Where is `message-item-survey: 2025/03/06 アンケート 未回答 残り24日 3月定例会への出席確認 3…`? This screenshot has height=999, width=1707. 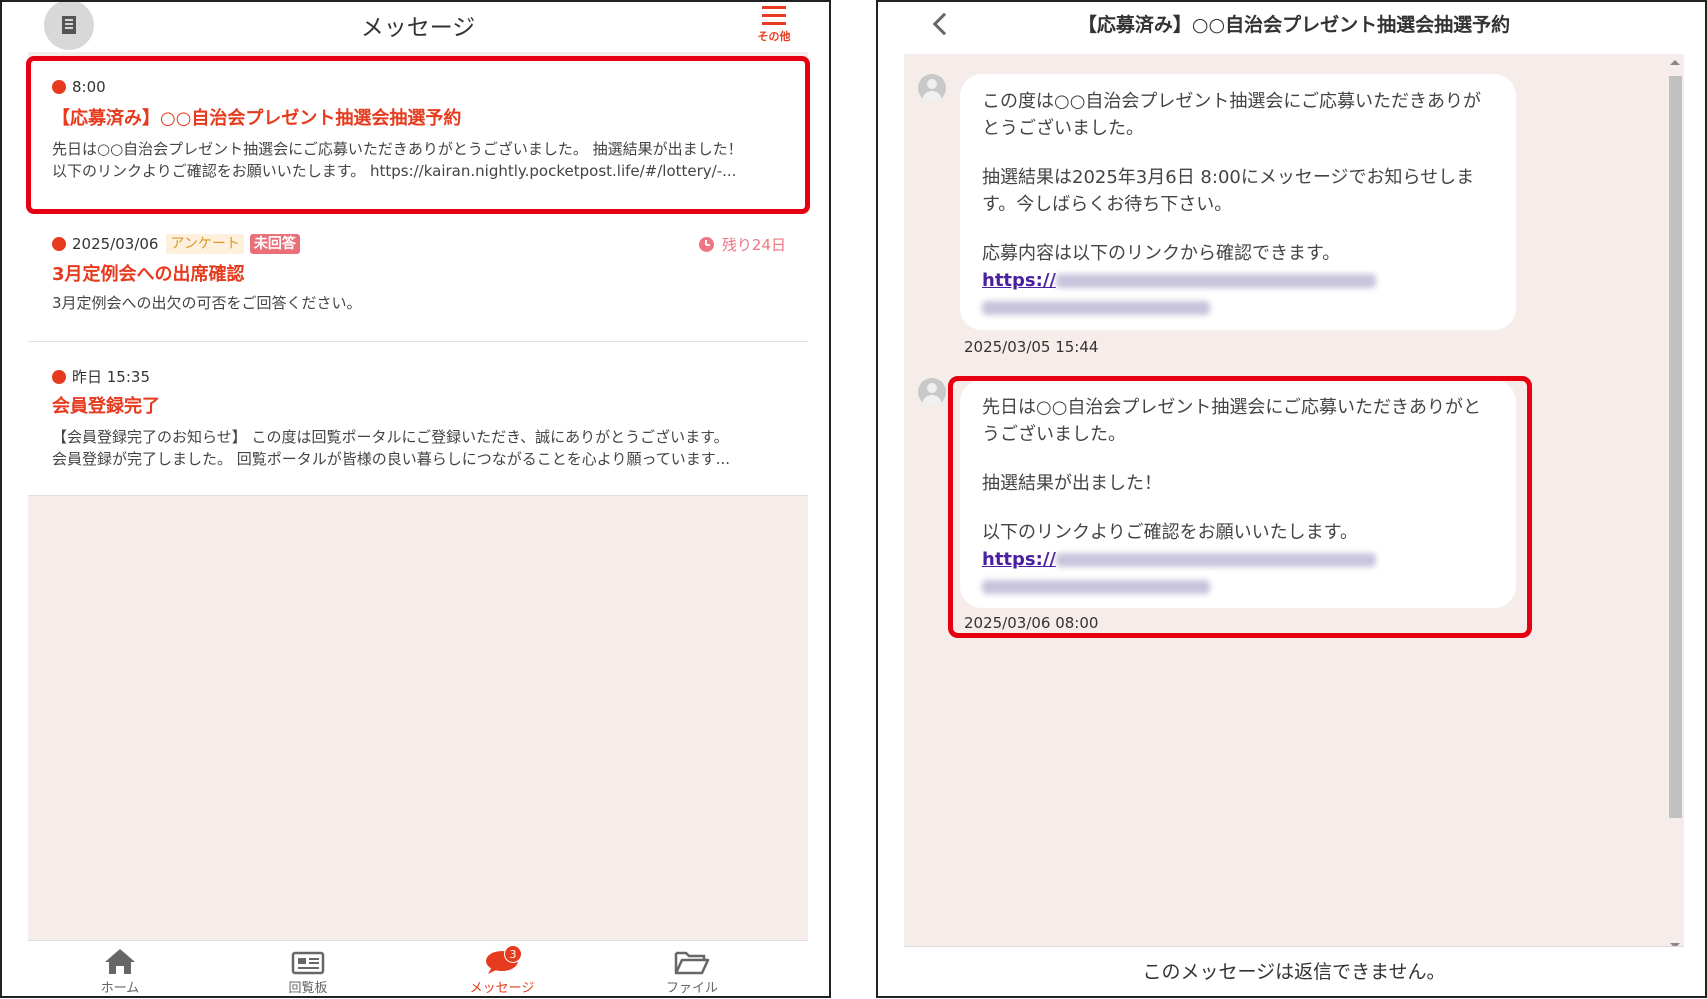
message-item-survey: 2025/03/06 アンケート 未回答 残り24日 3月定例会への出席確認 3… is located at coordinates (418, 278).